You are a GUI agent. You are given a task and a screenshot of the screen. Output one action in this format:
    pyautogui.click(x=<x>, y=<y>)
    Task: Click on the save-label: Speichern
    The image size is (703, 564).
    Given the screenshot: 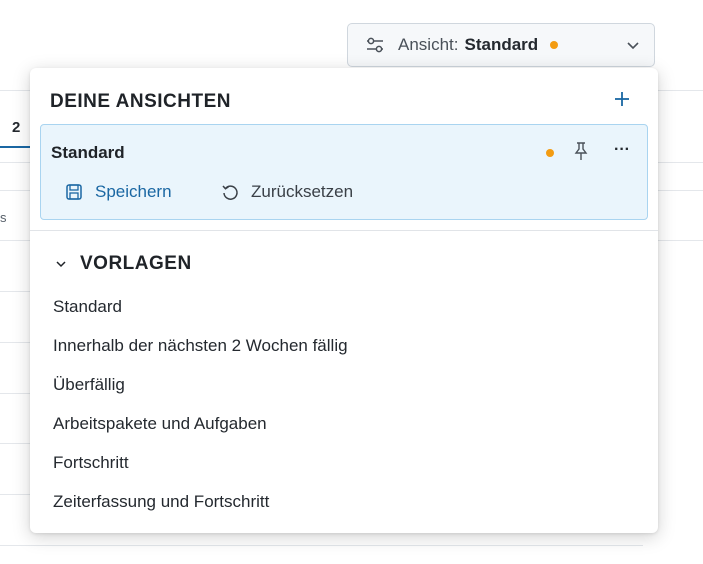 What is the action you would take?
    pyautogui.click(x=133, y=191)
    